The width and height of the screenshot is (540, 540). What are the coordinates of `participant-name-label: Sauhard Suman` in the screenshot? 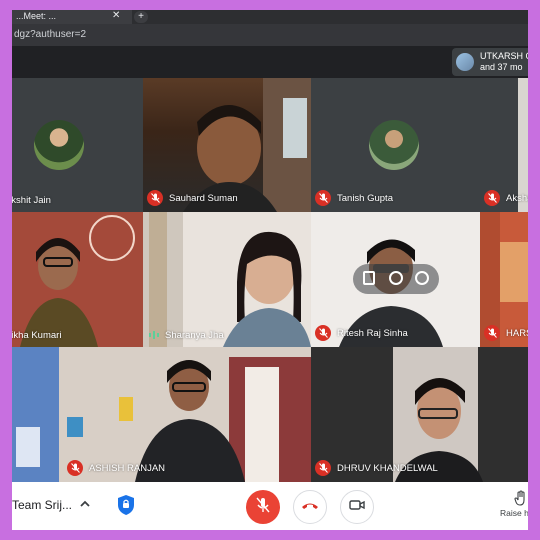 It's located at (203, 198).